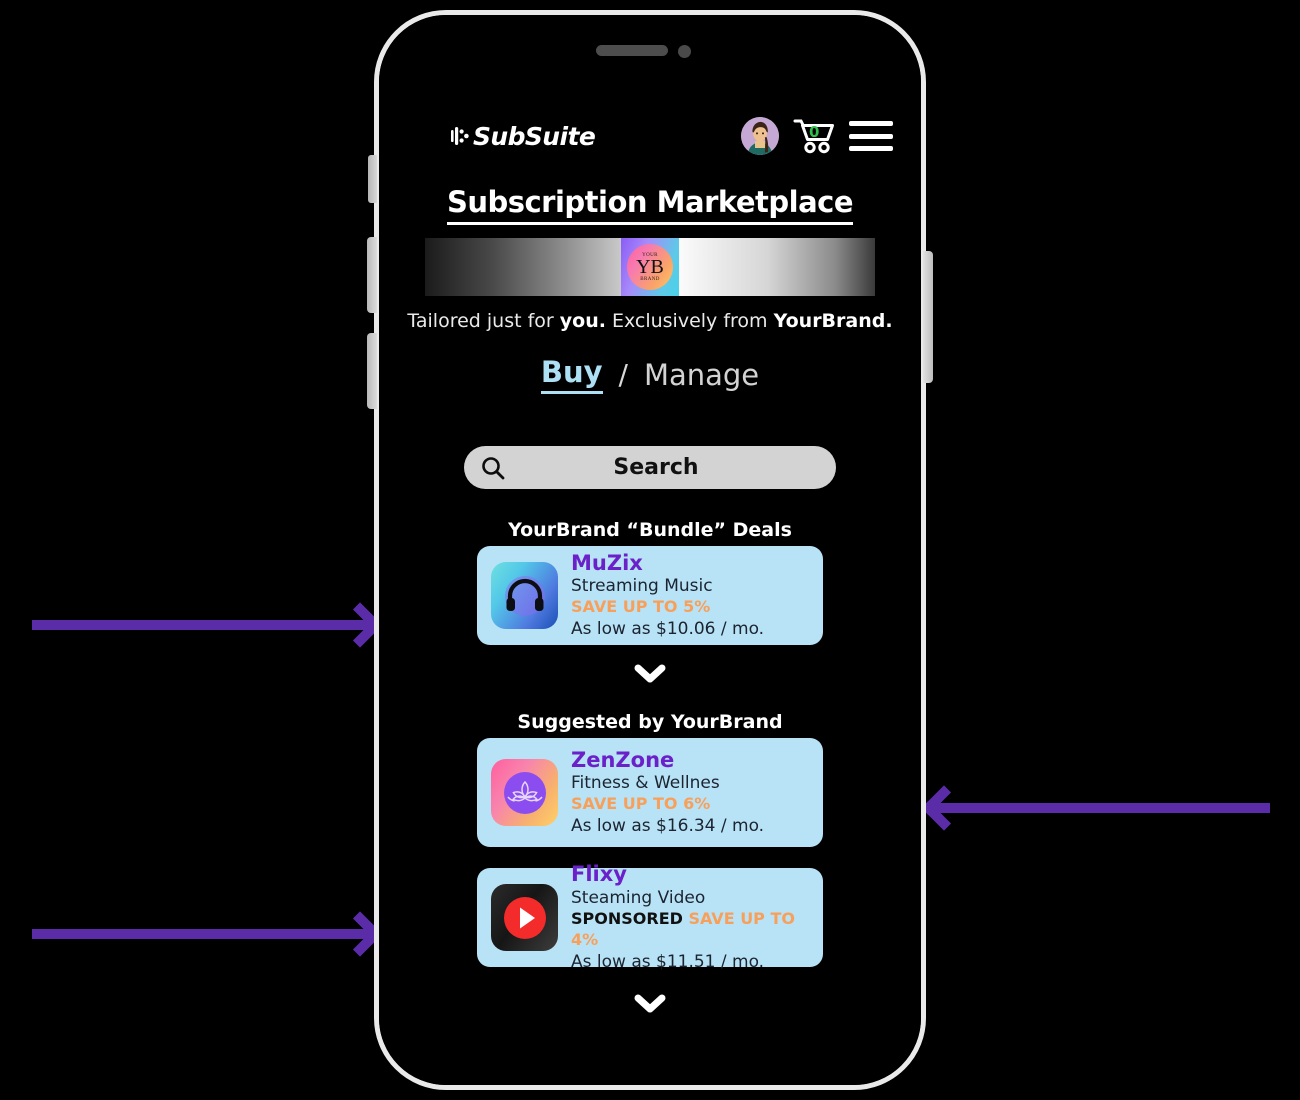 The height and width of the screenshot is (1100, 1300). What do you see at coordinates (372, 275) in the screenshot?
I see `volume-up-button` at bounding box center [372, 275].